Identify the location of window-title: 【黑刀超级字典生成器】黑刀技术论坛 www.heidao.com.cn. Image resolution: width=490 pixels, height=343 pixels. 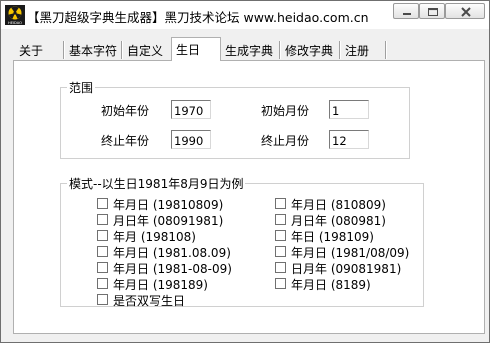
(198, 17).